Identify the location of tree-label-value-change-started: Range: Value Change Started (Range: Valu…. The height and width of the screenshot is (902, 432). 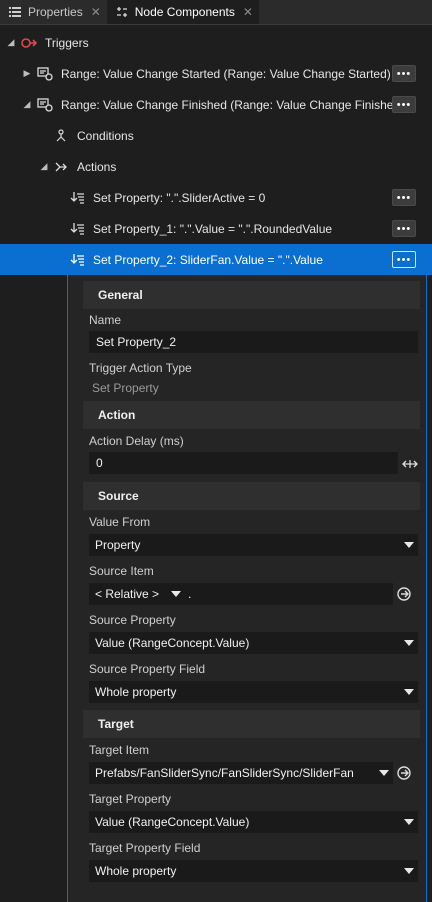
(226, 73).